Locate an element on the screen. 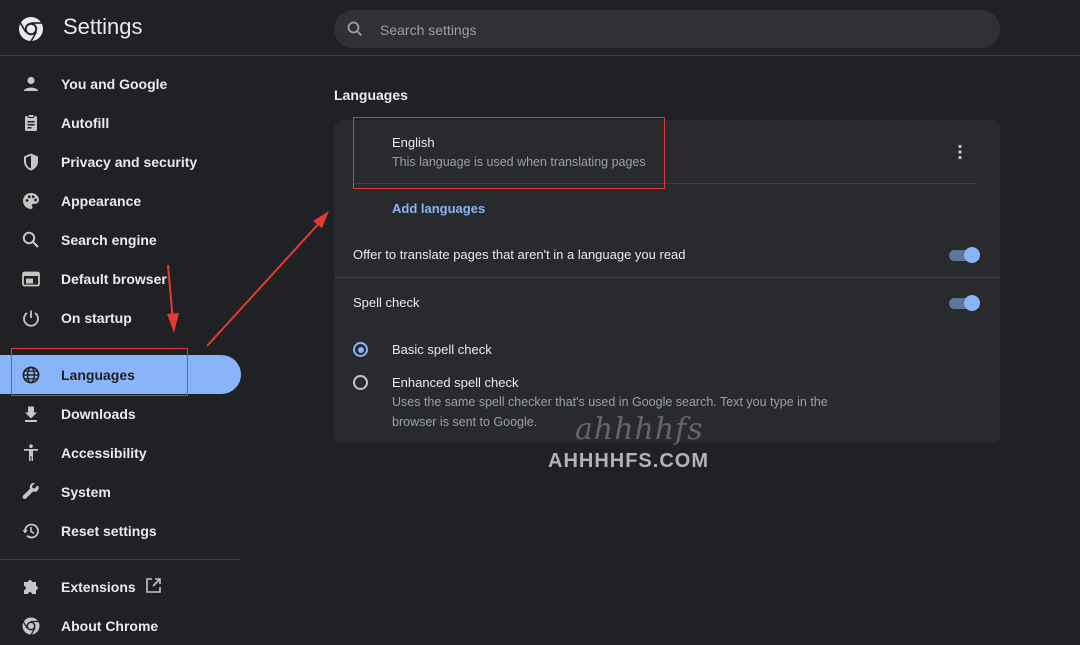 Image resolution: width=1080 pixels, height=645 pixels. search-bar is located at coordinates (667, 30).